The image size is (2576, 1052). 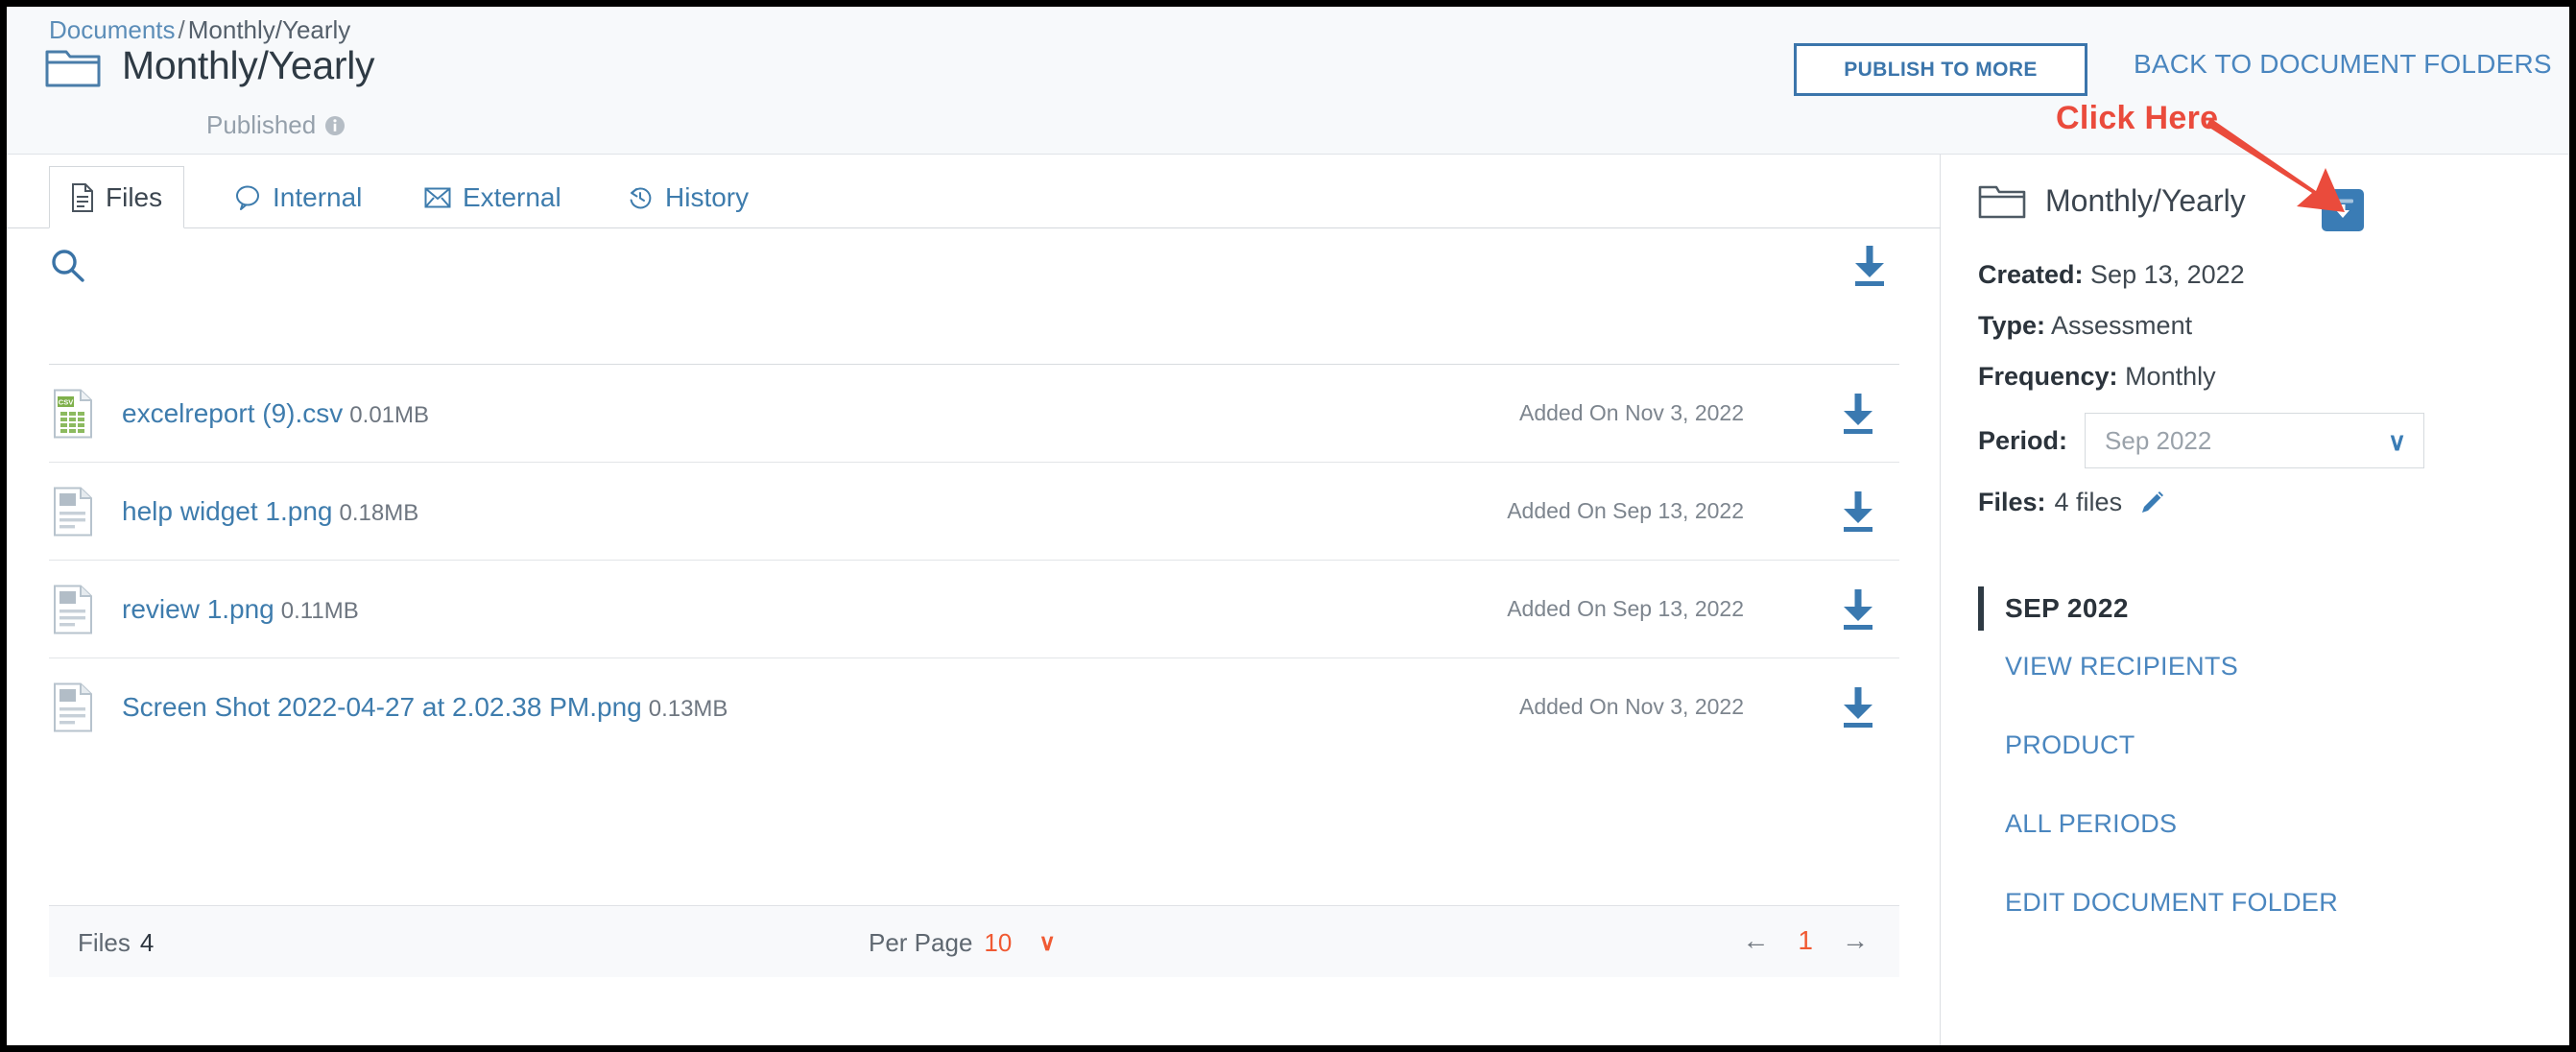 I want to click on sidebar-item-all-periods: ALL PERIODS, so click(x=2273, y=824).